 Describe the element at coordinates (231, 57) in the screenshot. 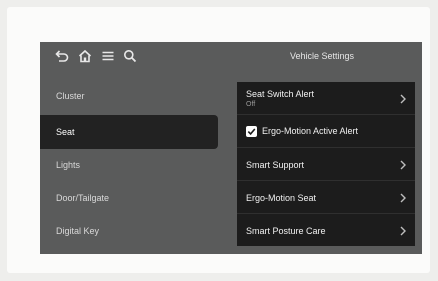

I see `top-bar: Vehicle Settings` at that location.